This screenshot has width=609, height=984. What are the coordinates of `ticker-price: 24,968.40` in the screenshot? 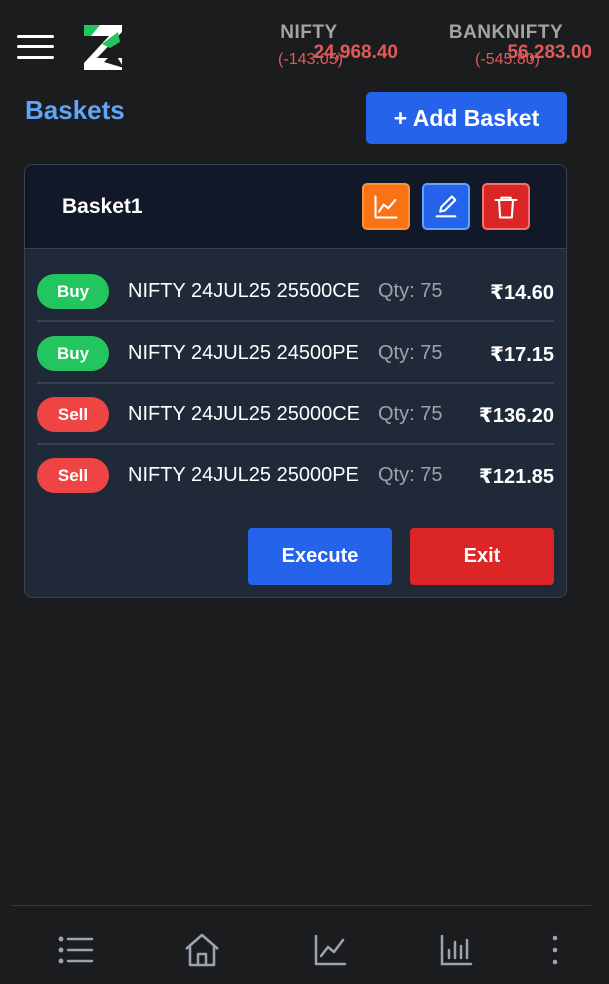 It's located at (355, 52).